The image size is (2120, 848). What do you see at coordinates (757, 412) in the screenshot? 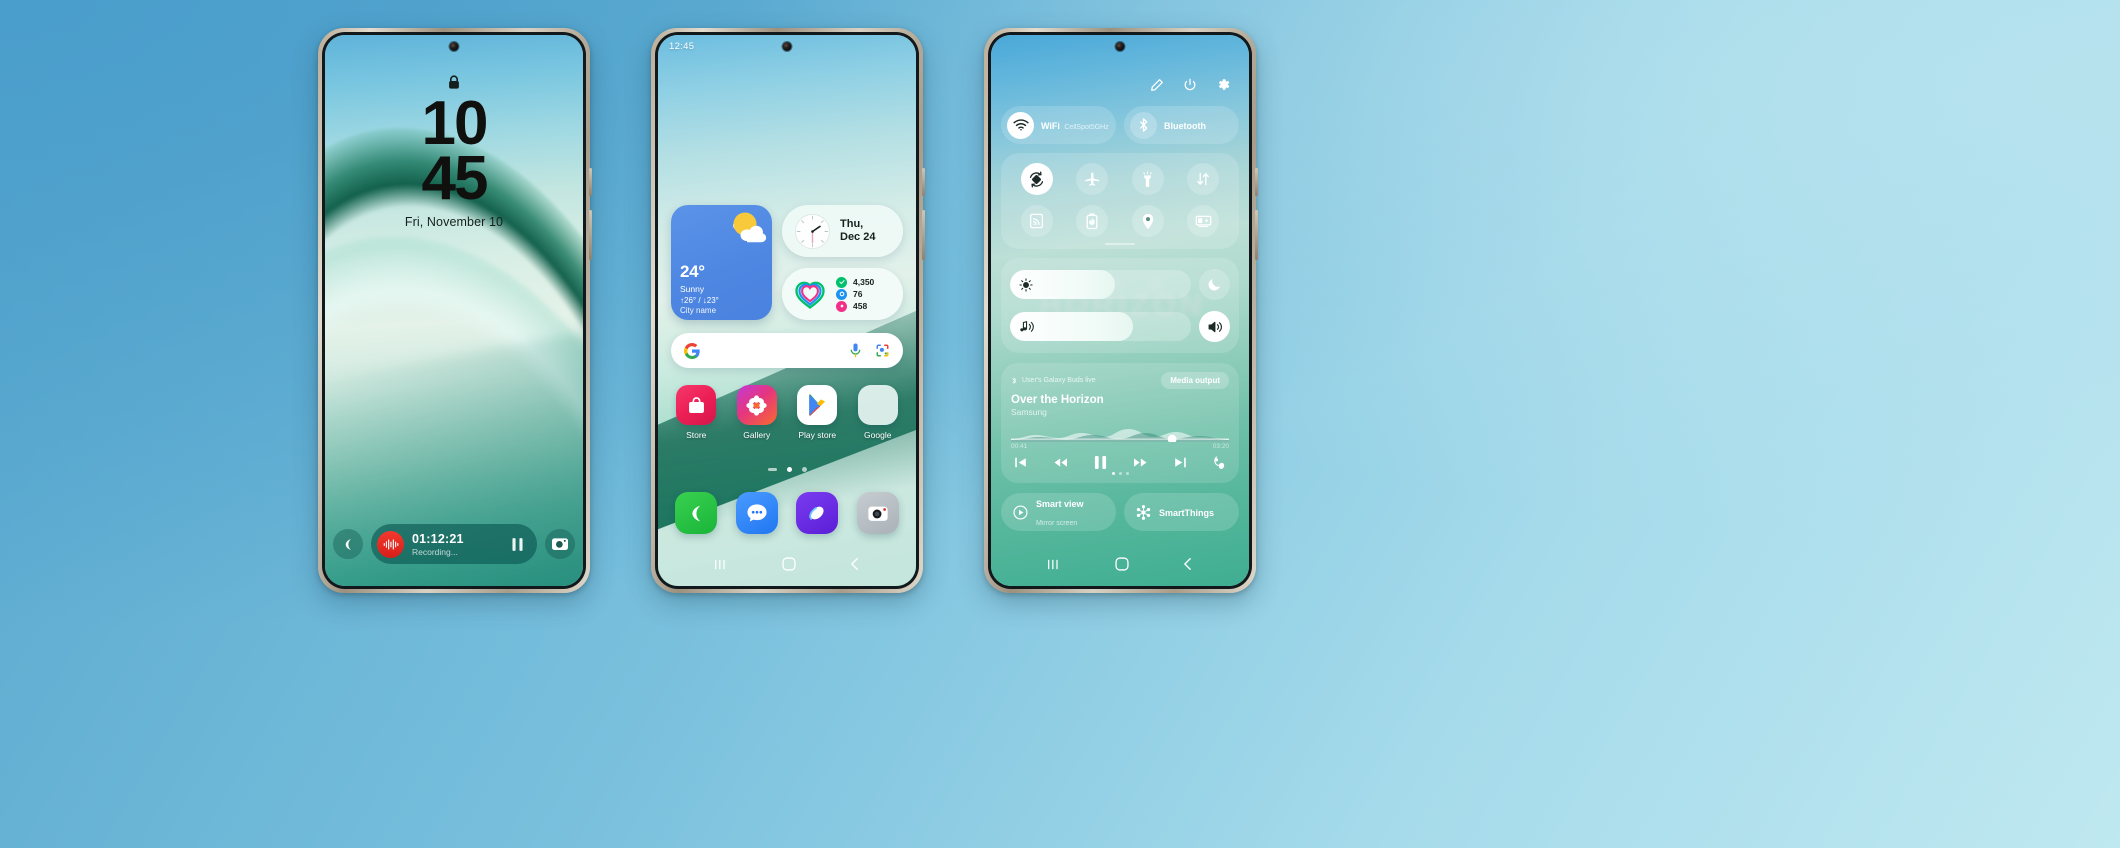
I see `app-gallery: Gallery` at bounding box center [757, 412].